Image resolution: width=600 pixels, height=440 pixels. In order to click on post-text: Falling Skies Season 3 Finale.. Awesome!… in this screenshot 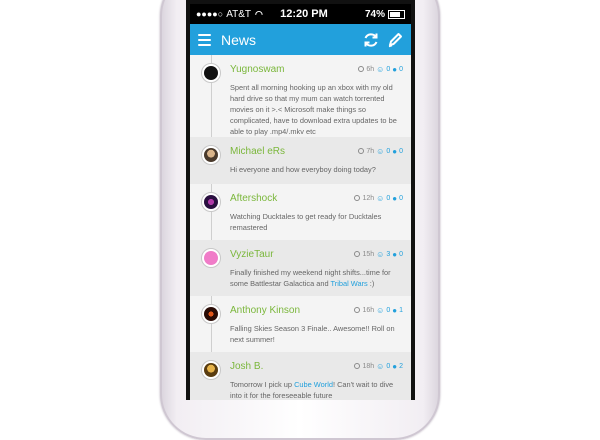, I will do `click(312, 334)`.